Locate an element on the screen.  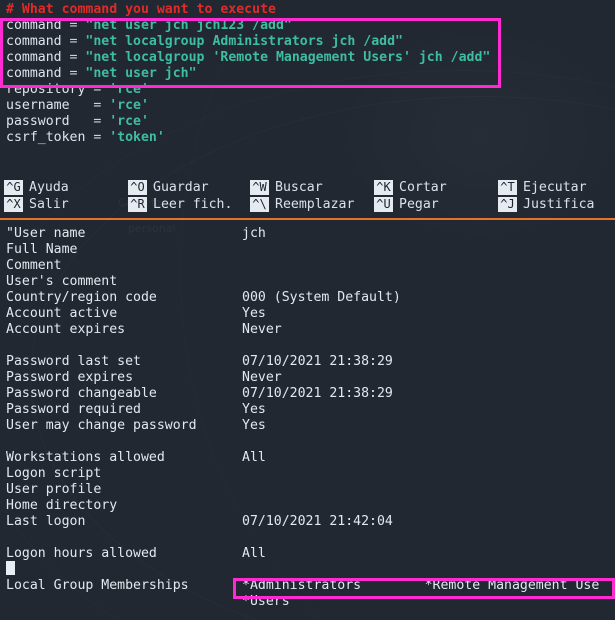
setting-assignment-line: password = 'rce' is located at coordinates (77, 122).